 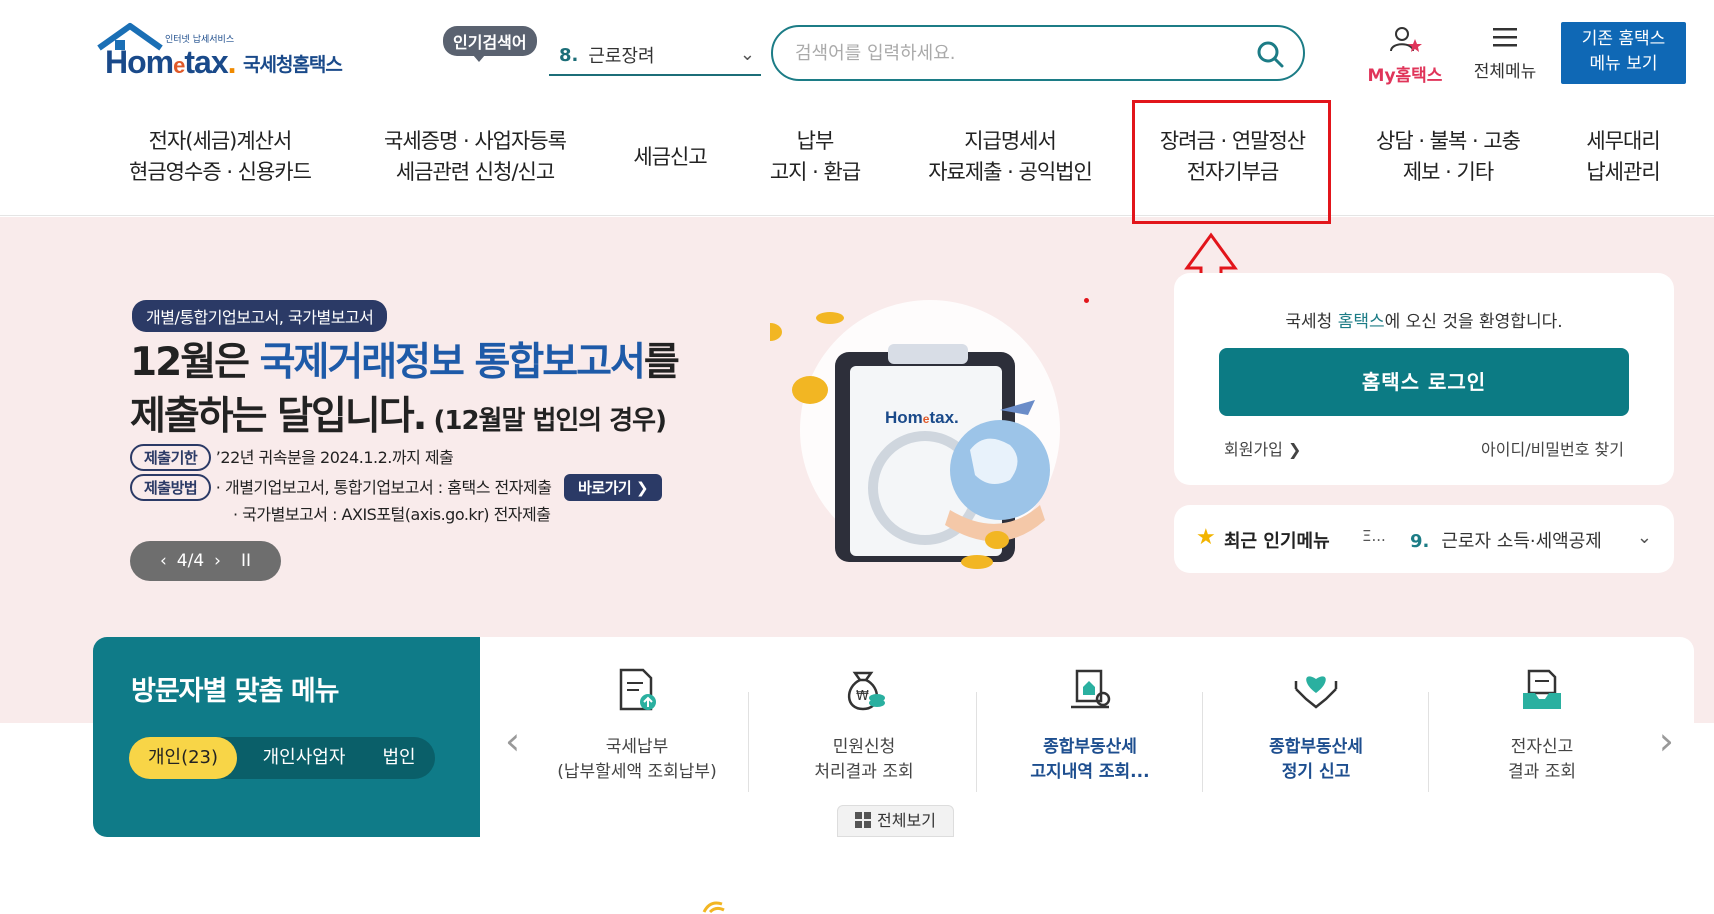 I want to click on money-bag-icon: ₩, so click(x=866, y=691).